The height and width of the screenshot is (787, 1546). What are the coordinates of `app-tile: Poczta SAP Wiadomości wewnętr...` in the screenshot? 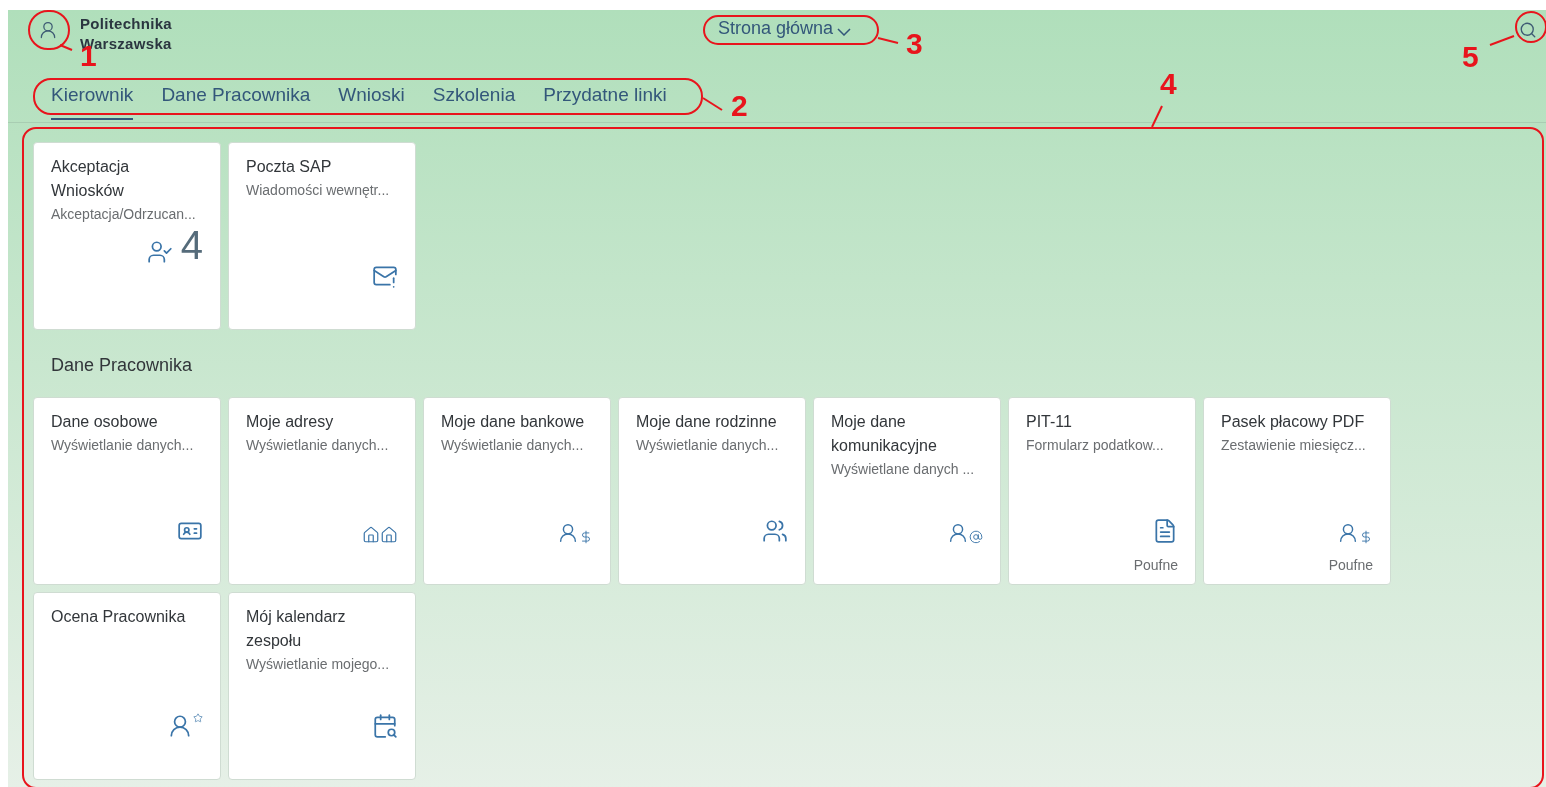 It's located at (322, 236).